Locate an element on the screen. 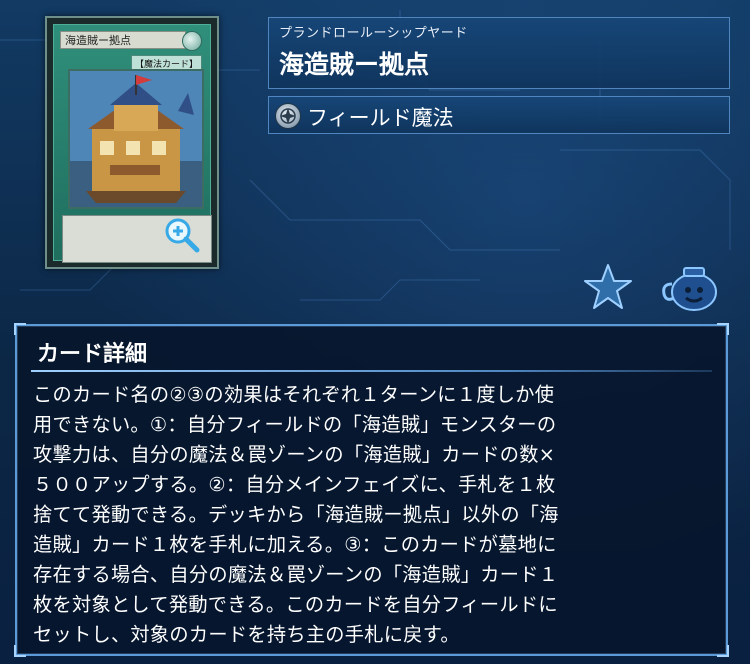 Image resolution: width=750 pixels, height=664 pixels. field-spell-icon is located at coordinates (288, 116).